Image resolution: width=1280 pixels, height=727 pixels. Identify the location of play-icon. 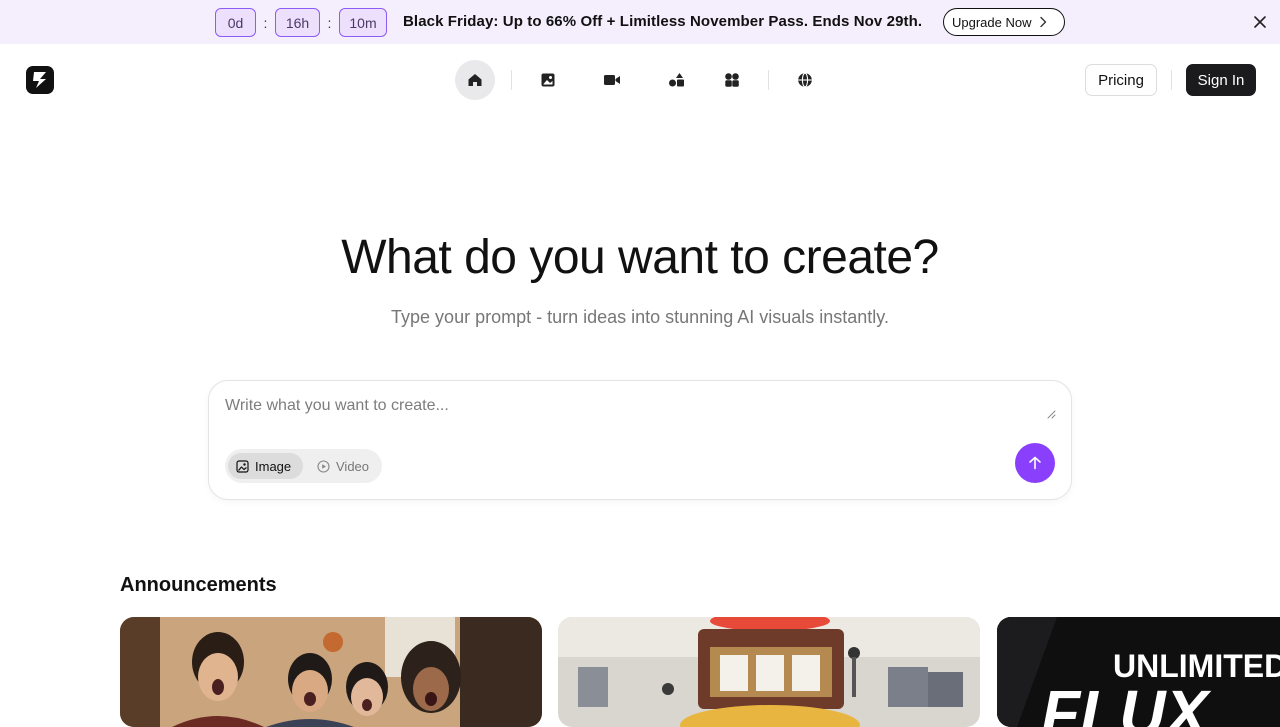
(323, 466).